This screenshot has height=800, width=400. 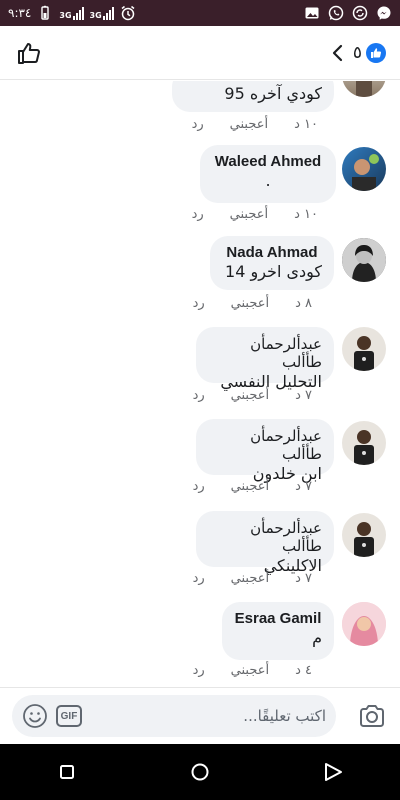 I want to click on square-icon, so click(x=66, y=772).